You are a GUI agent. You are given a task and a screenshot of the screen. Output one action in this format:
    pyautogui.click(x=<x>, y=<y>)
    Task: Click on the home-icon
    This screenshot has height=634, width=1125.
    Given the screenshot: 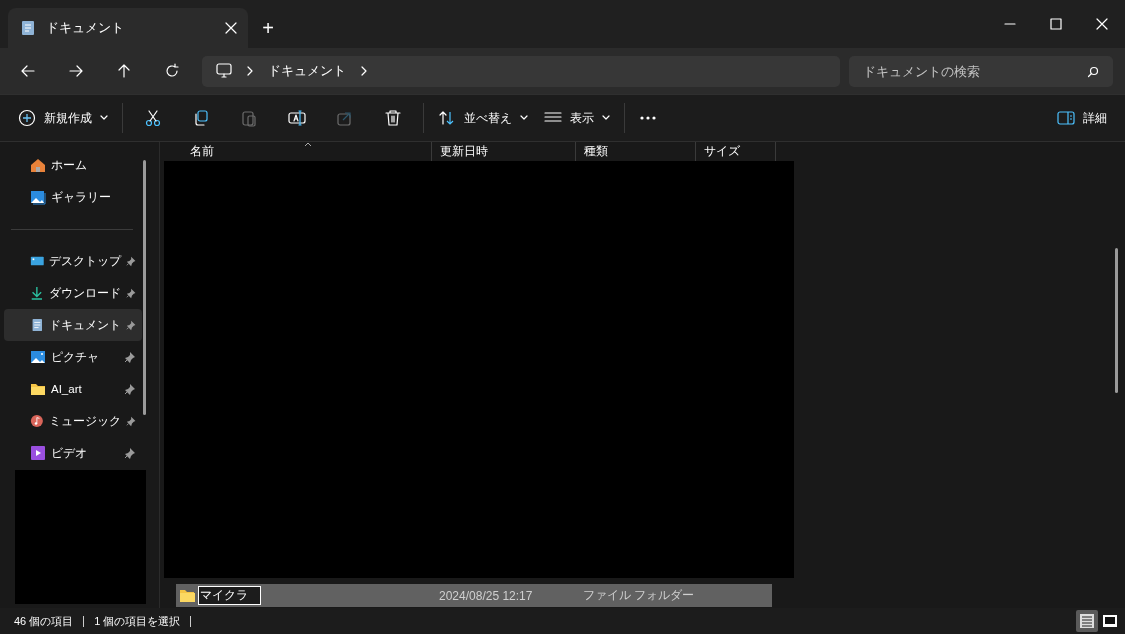 What is the action you would take?
    pyautogui.click(x=38, y=165)
    